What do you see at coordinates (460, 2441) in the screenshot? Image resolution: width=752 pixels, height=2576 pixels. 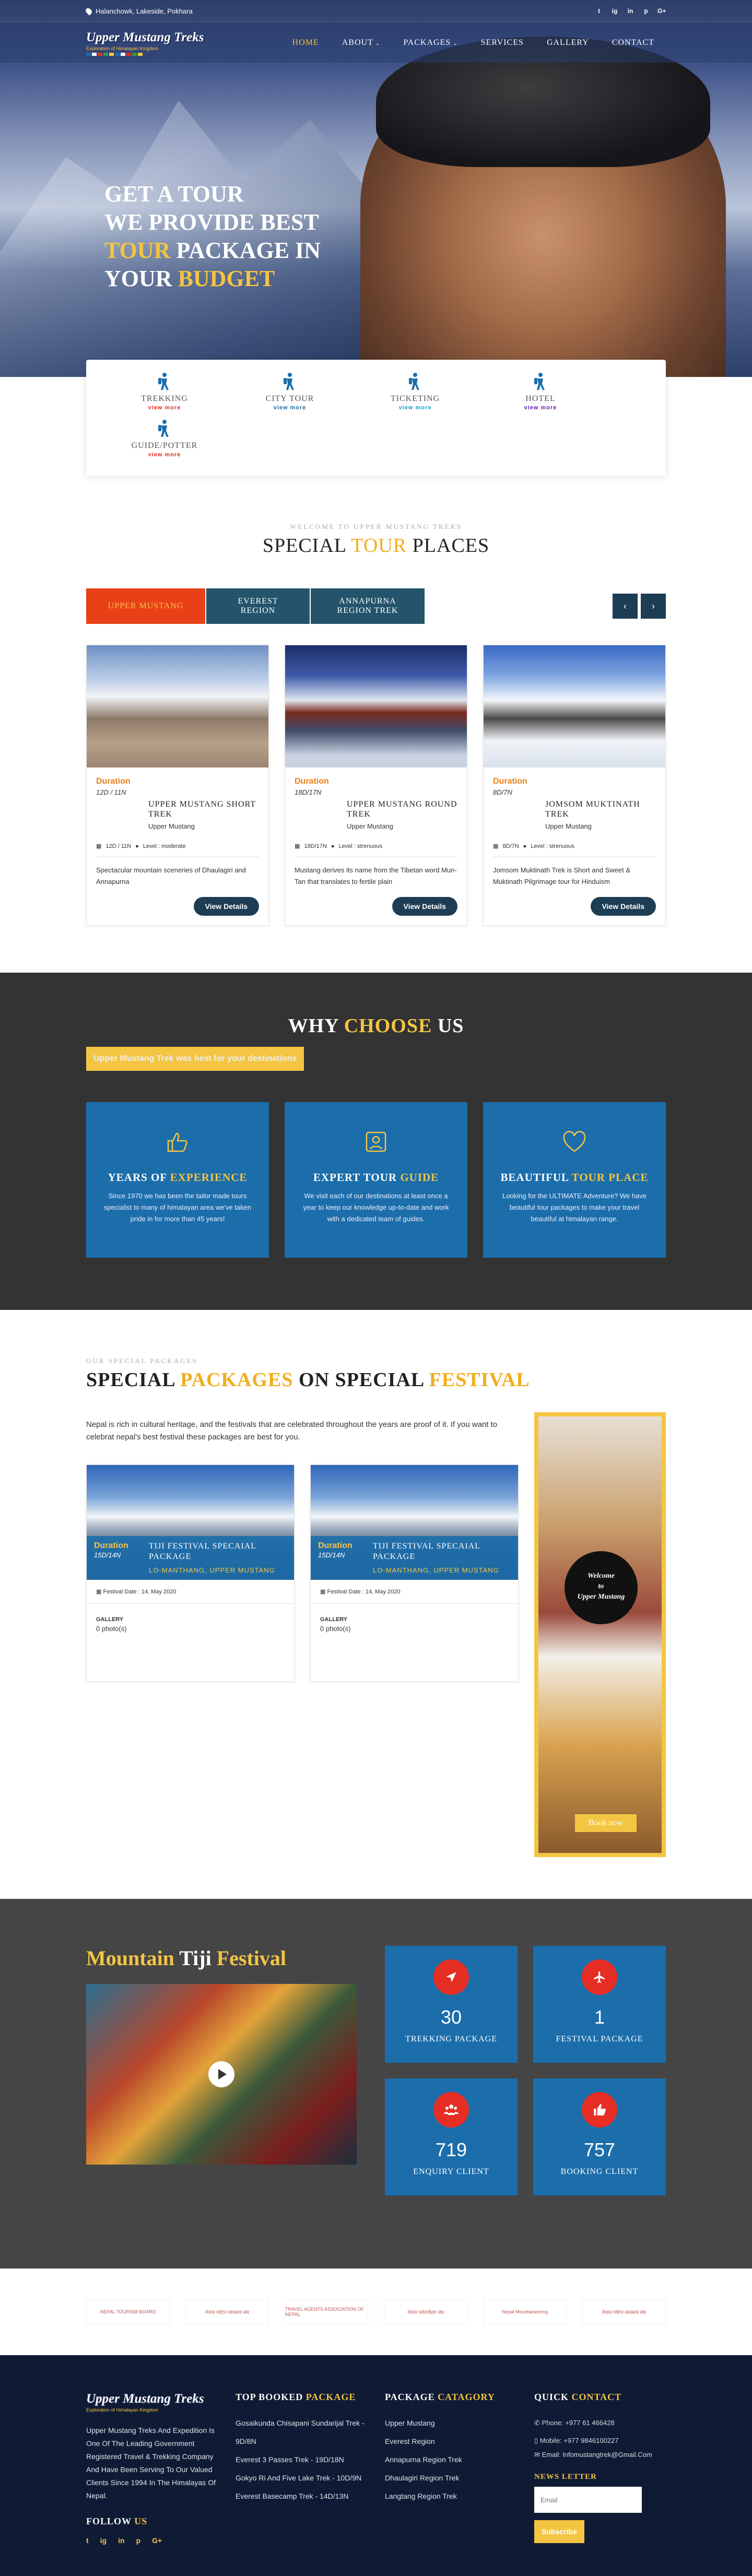 I see `category-link: Everest Region` at bounding box center [460, 2441].